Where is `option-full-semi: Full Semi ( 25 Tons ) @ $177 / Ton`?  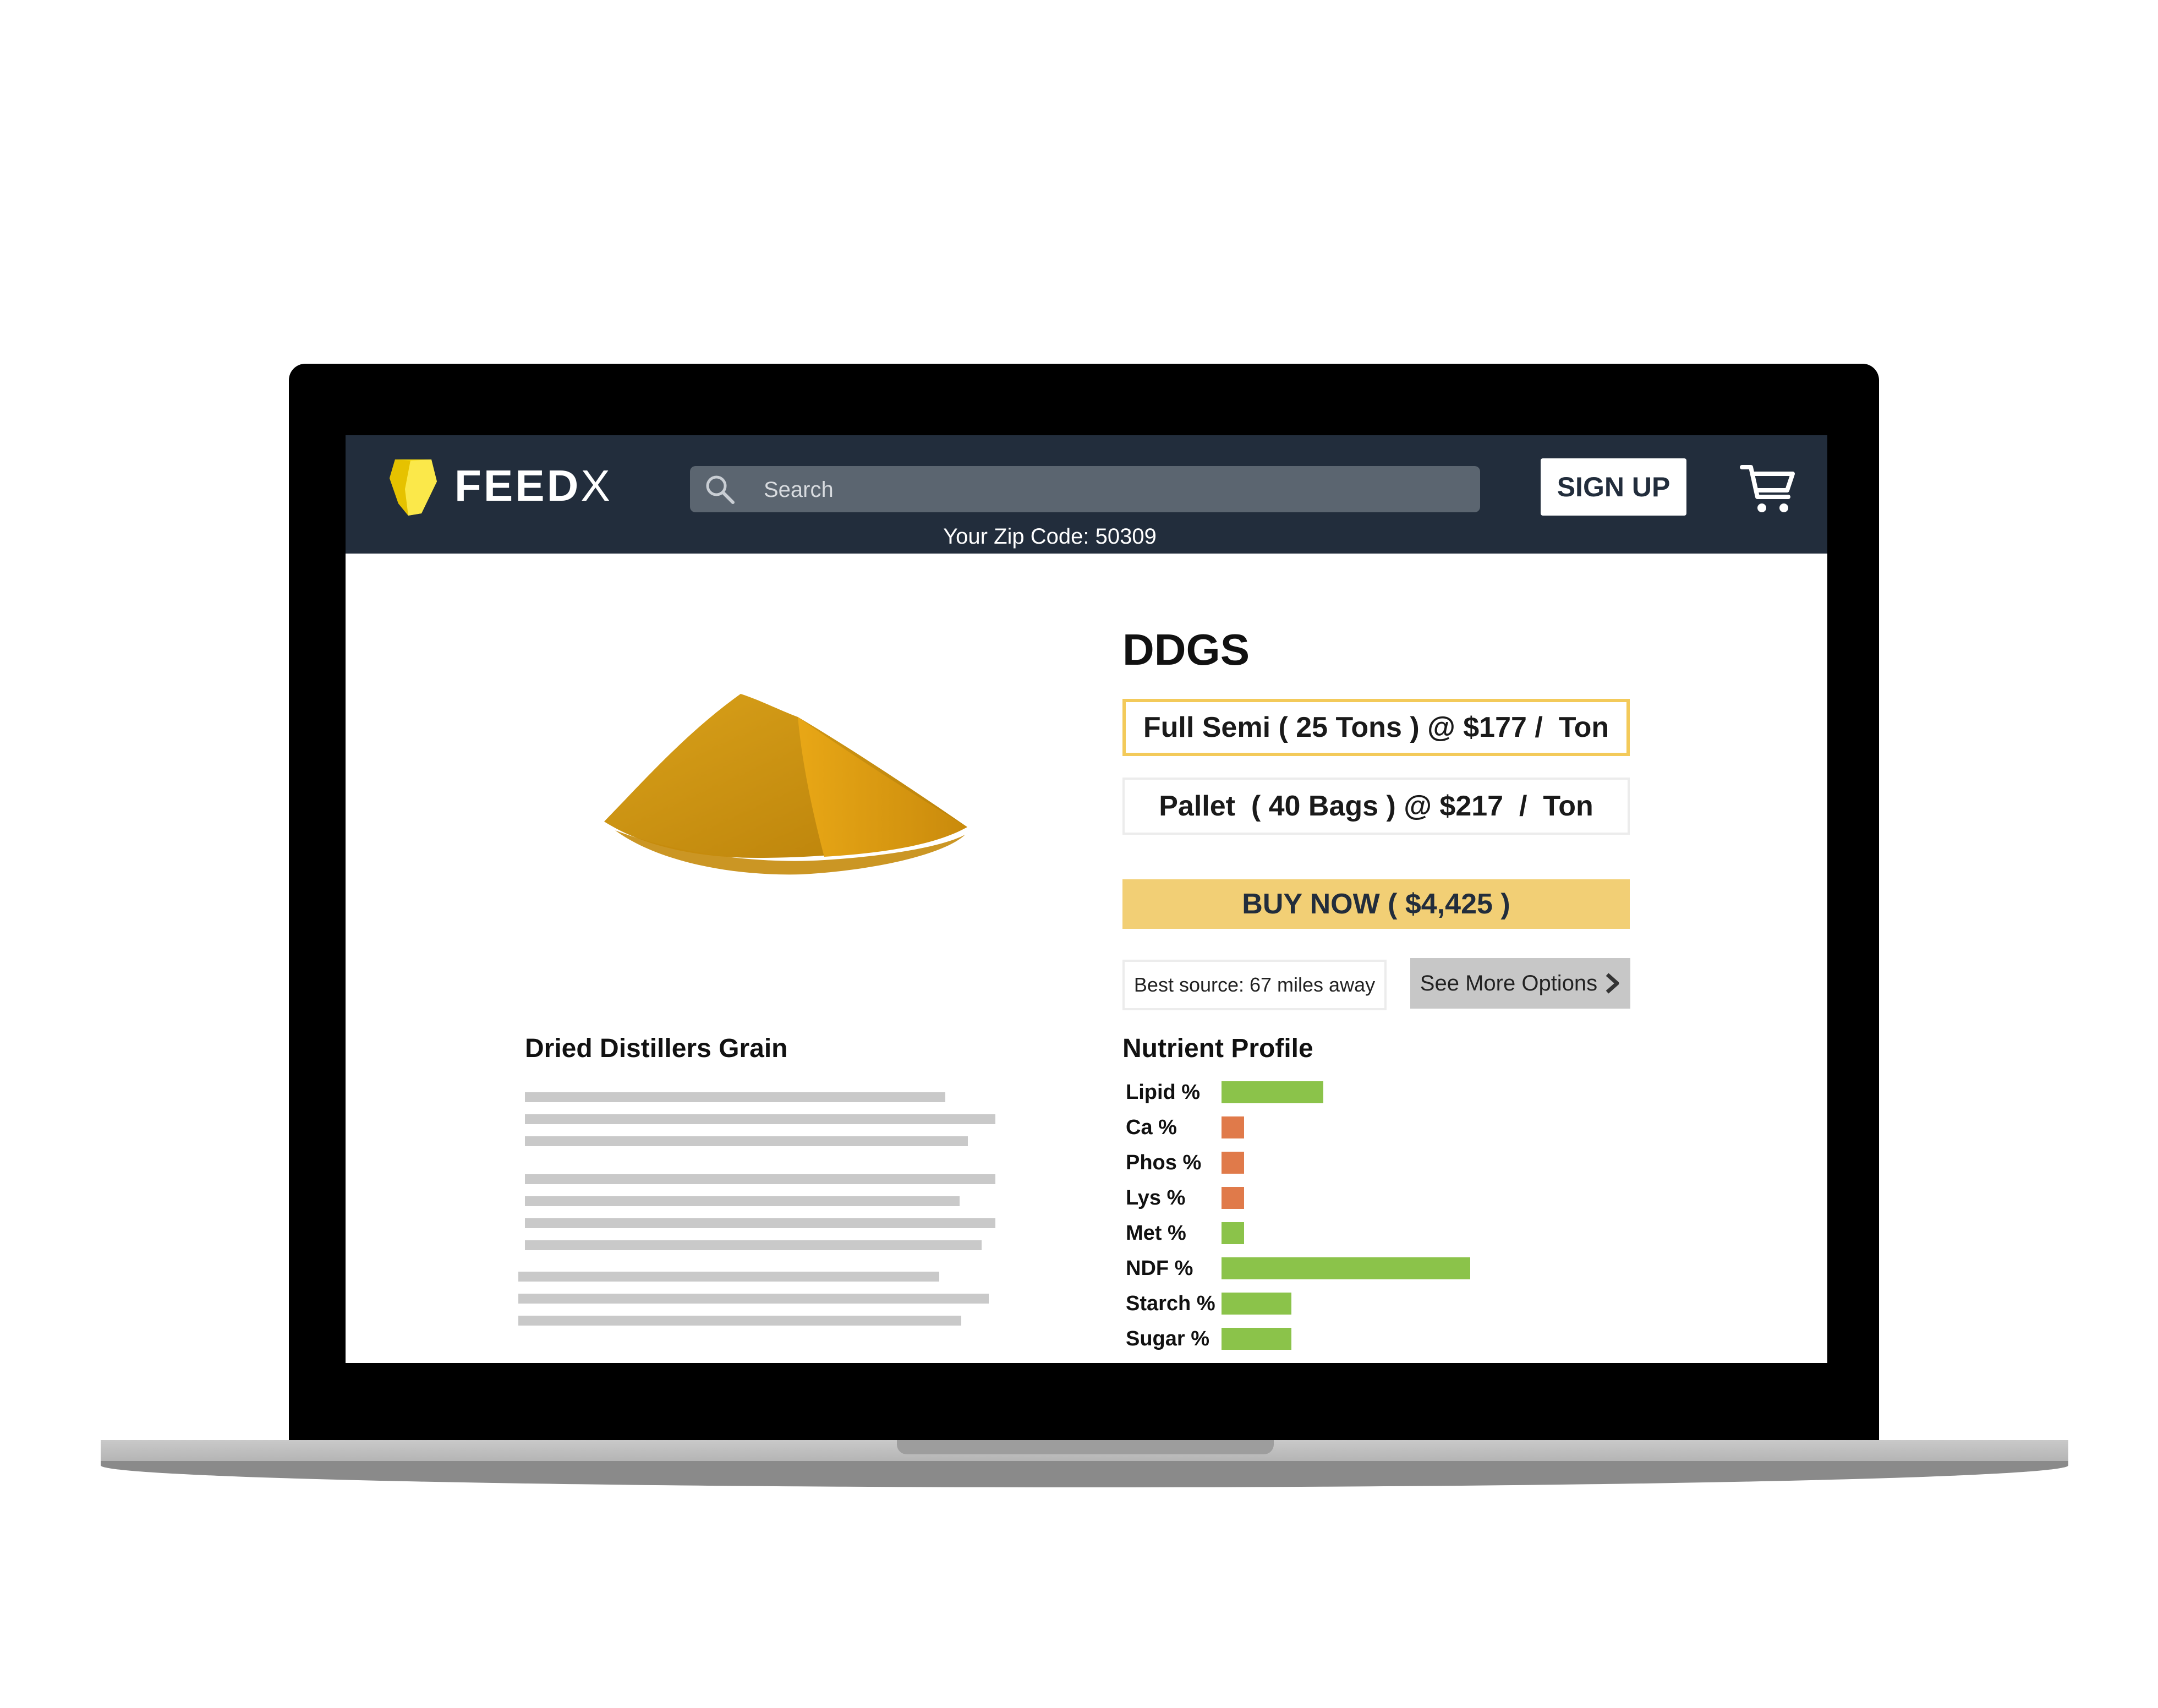 option-full-semi: Full Semi ( 25 Tons ) @ $177 / Ton is located at coordinates (1376, 727).